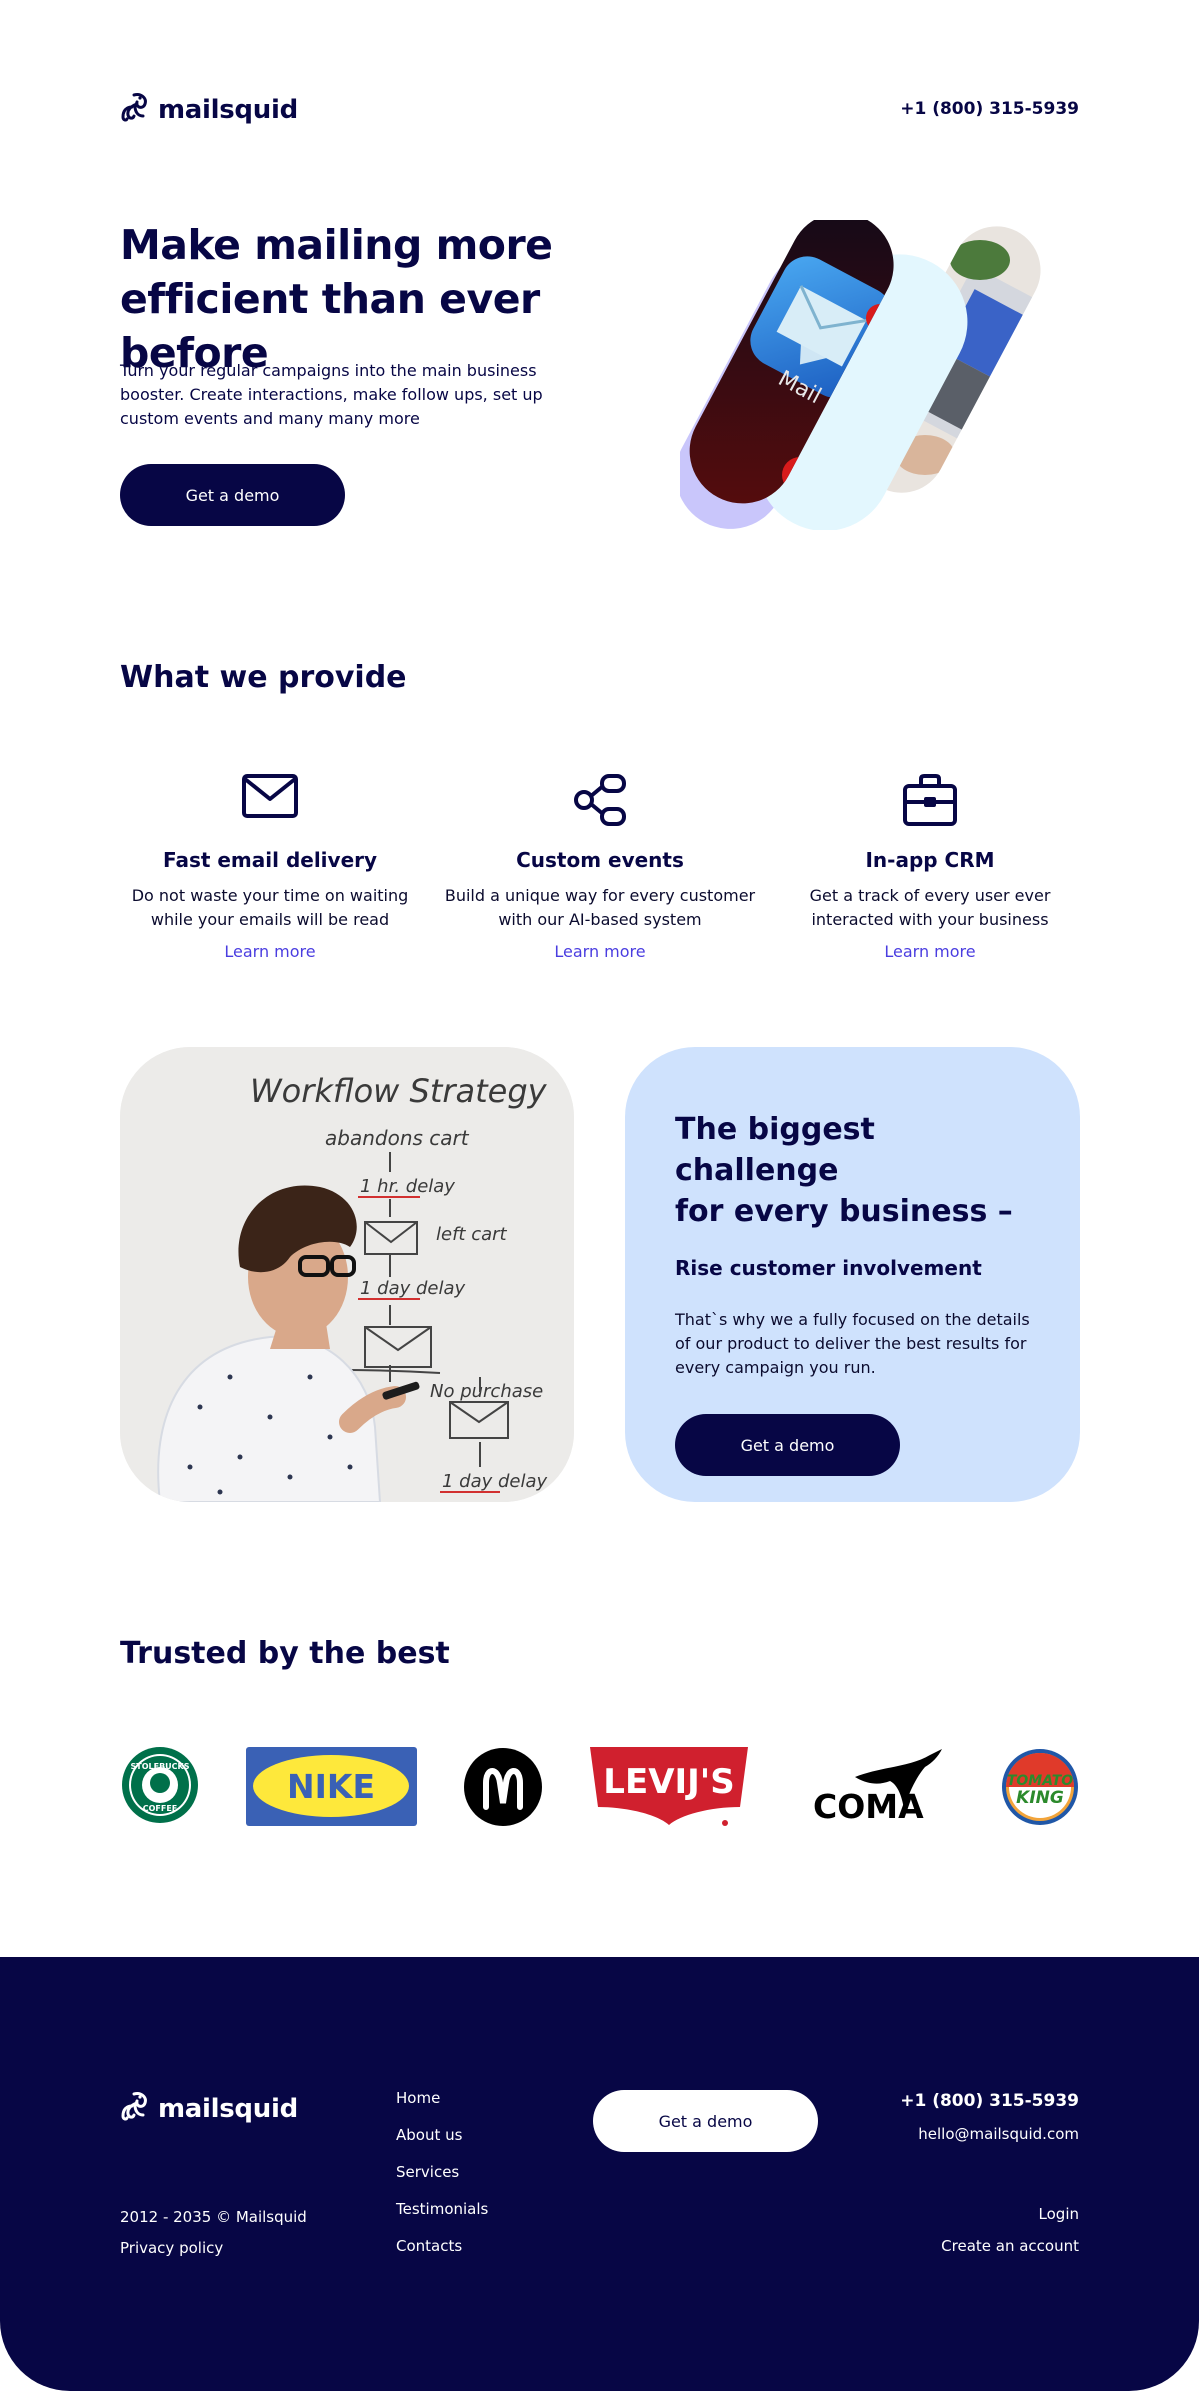 Image resolution: width=1199 pixels, height=2391 pixels. I want to click on stolebucks-logo-text: STOLEBUCKS, so click(159, 1766).